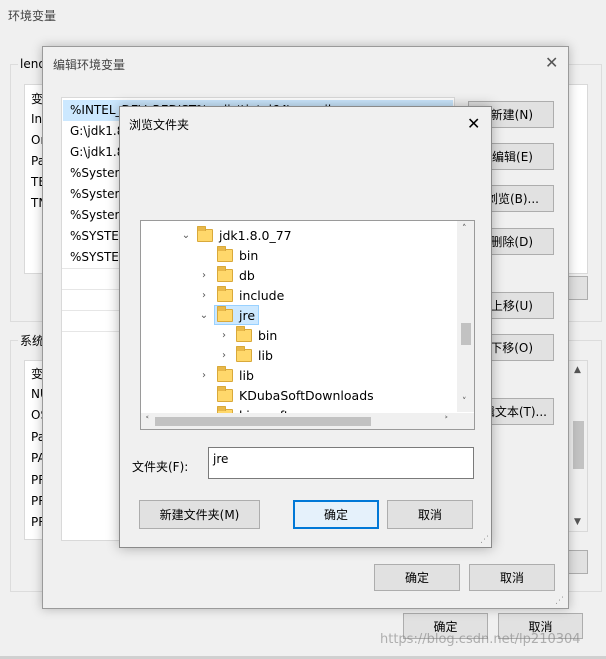  What do you see at coordinates (336, 514) in the screenshot?
I see `browse-ok-button: 确定` at bounding box center [336, 514].